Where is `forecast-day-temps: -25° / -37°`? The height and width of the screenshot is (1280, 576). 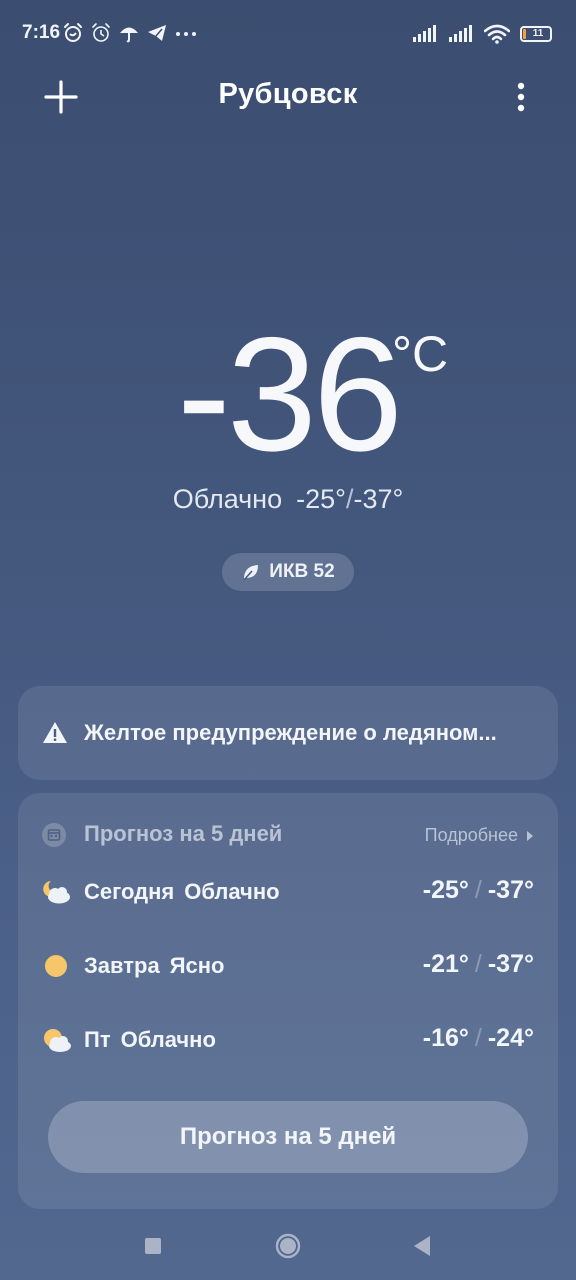
forecast-day-temps: -25° / -37° is located at coordinates (478, 890).